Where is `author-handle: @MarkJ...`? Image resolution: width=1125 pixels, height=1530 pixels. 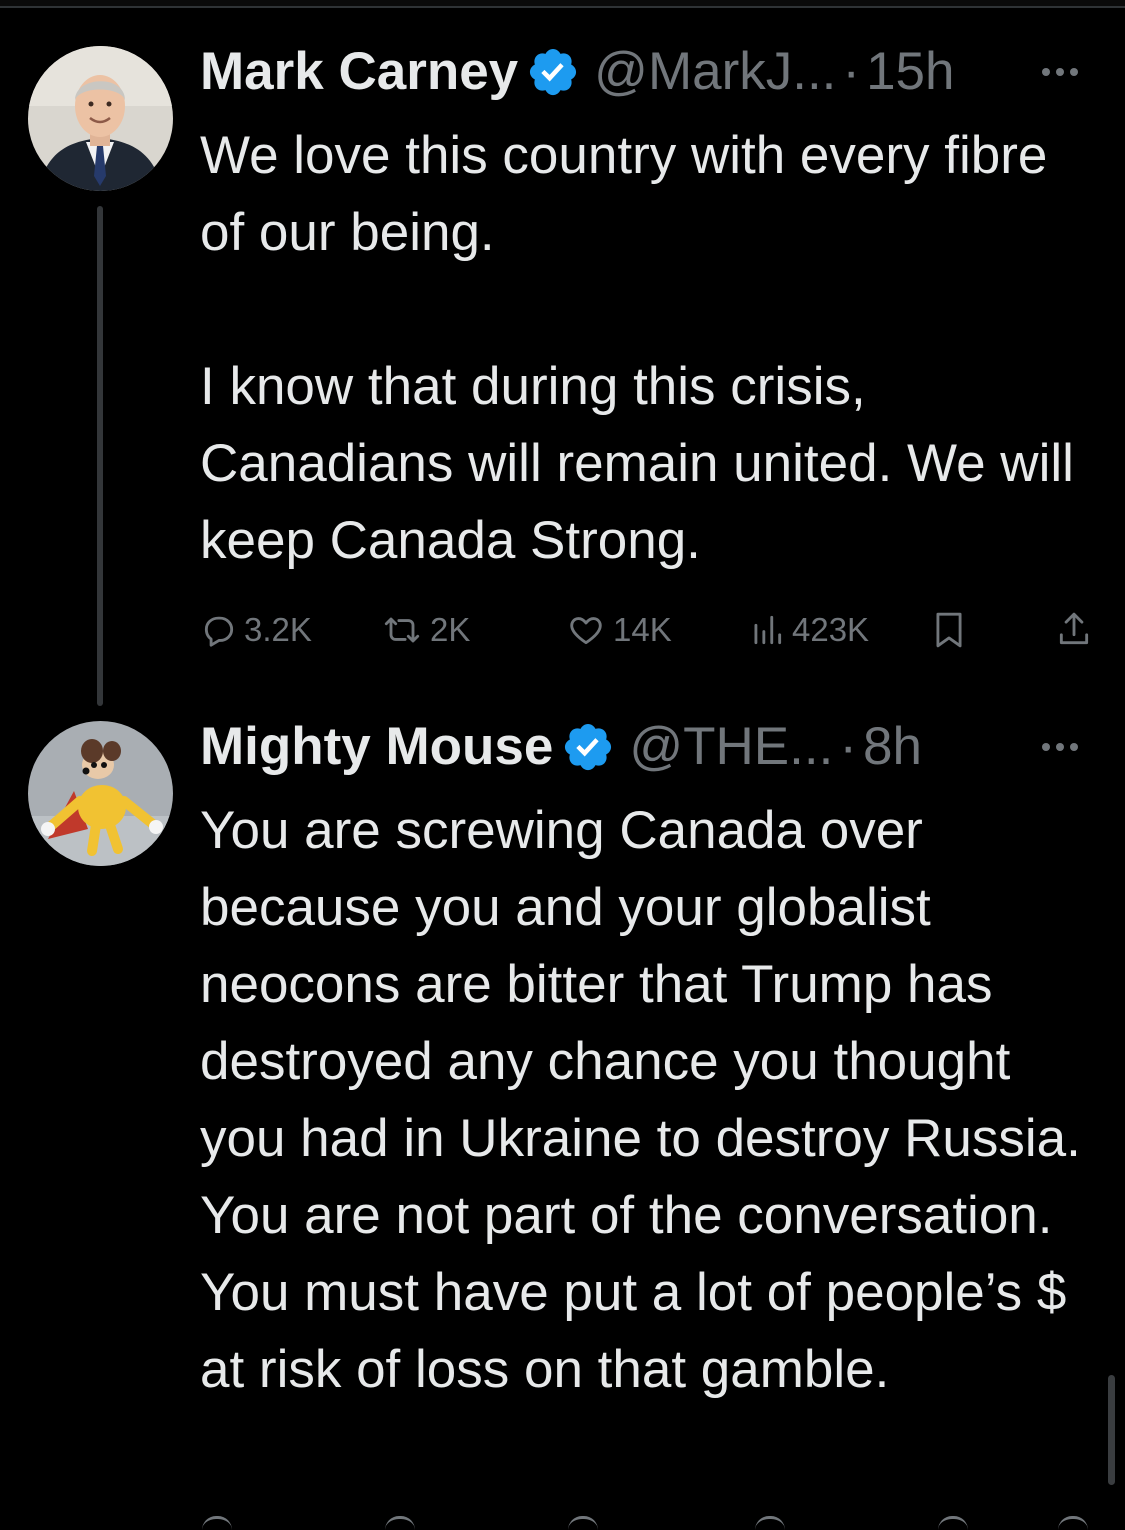 author-handle: @MarkJ... is located at coordinates (715, 72).